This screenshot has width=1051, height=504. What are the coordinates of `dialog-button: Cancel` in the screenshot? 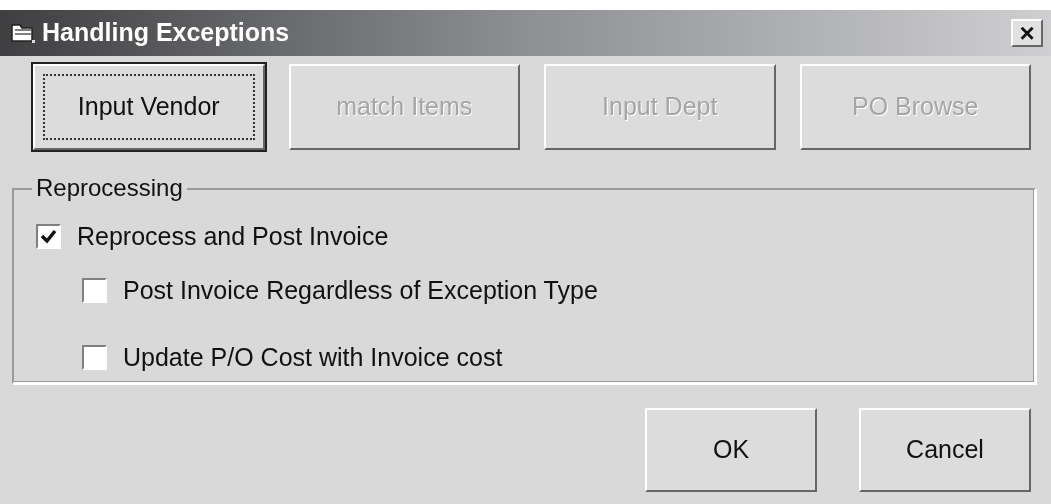 It's located at (945, 450).